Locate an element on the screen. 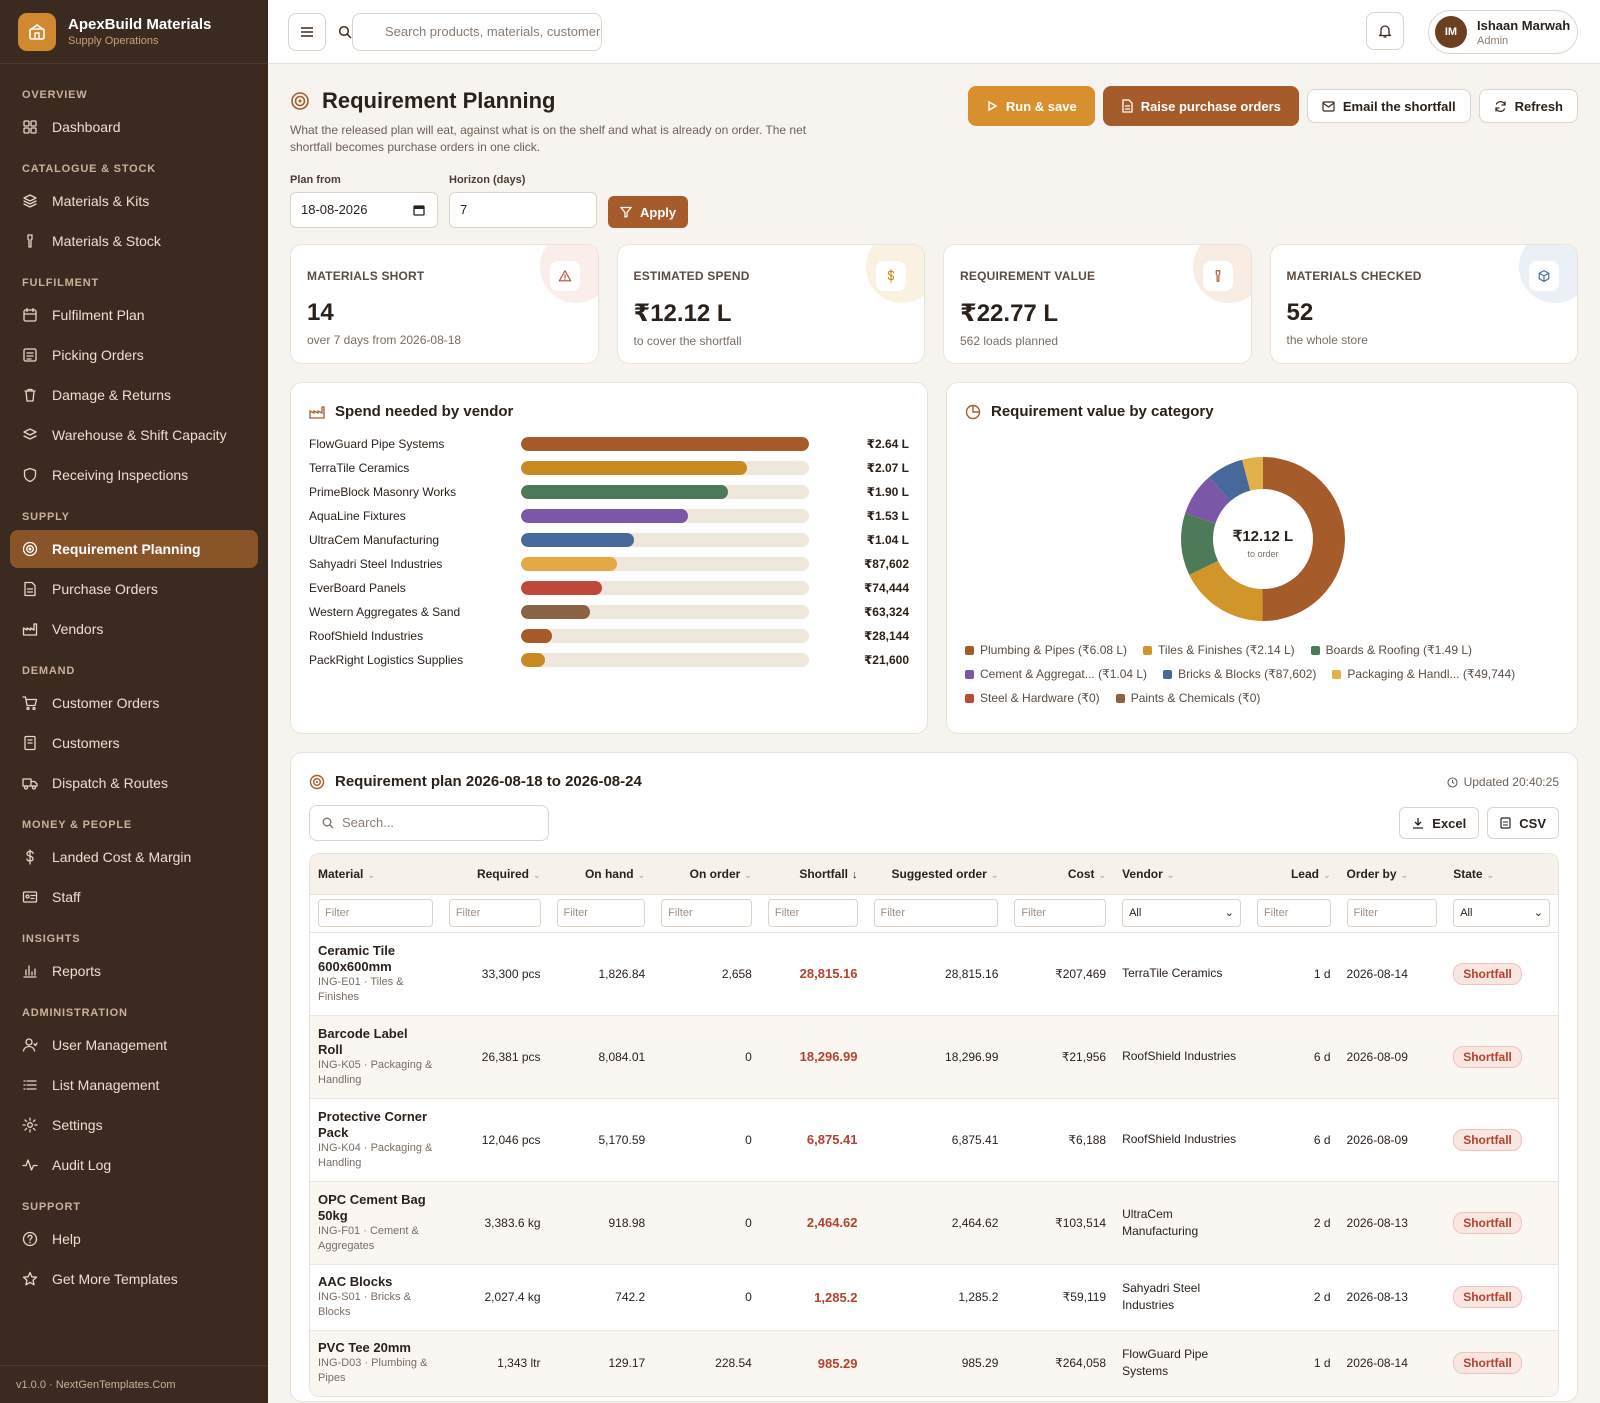  sidebar-item-customers: Customers is located at coordinates (134, 743).